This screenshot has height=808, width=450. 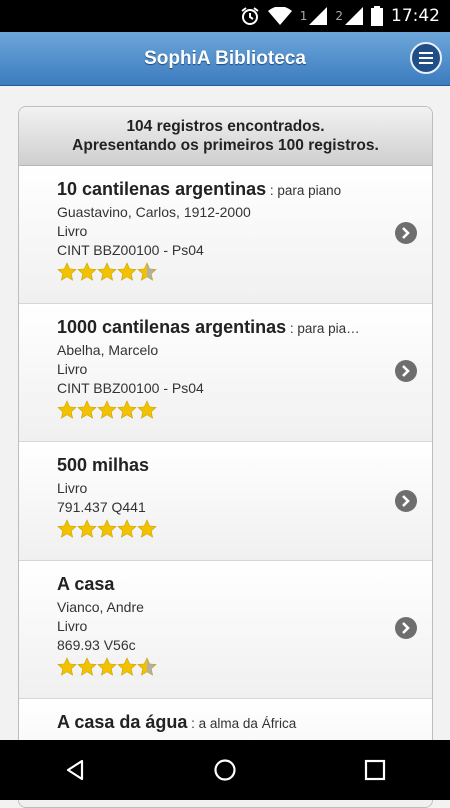 What do you see at coordinates (101, 507) in the screenshot?
I see `item-call-number: 791.437 Q441` at bounding box center [101, 507].